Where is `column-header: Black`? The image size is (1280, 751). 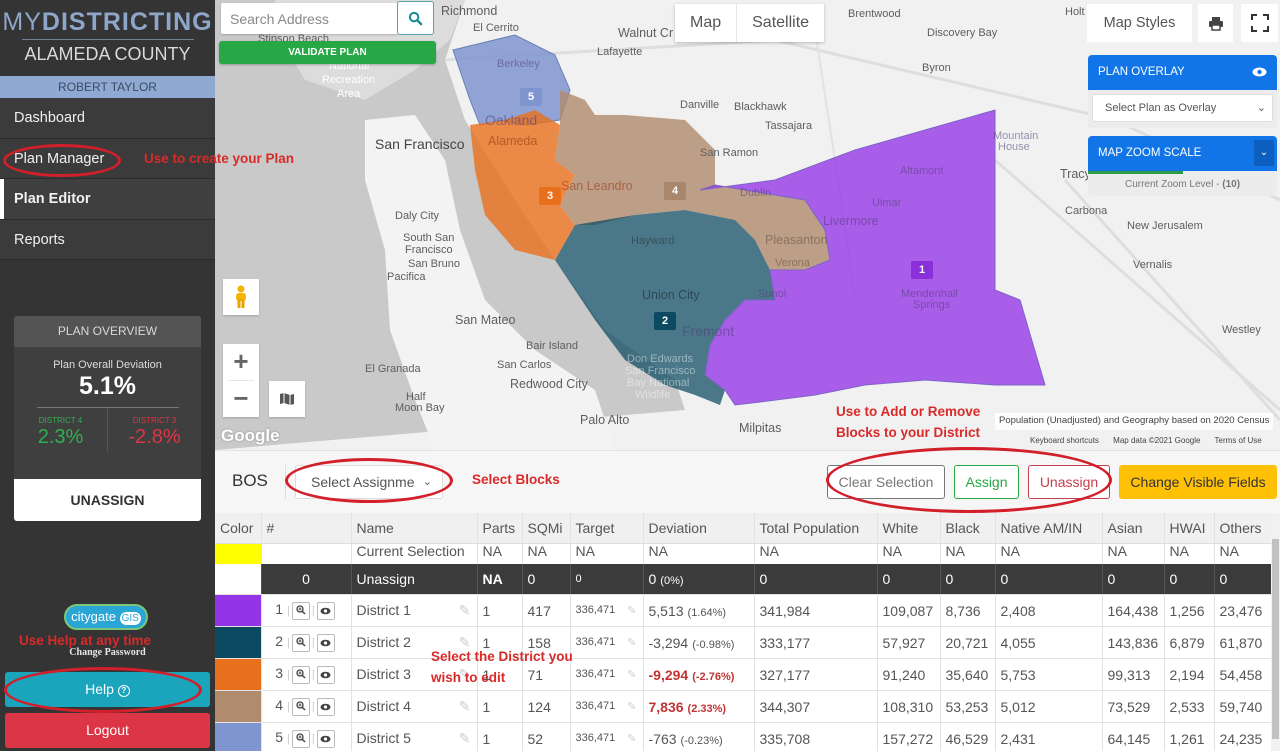
column-header: Black is located at coordinates (968, 528).